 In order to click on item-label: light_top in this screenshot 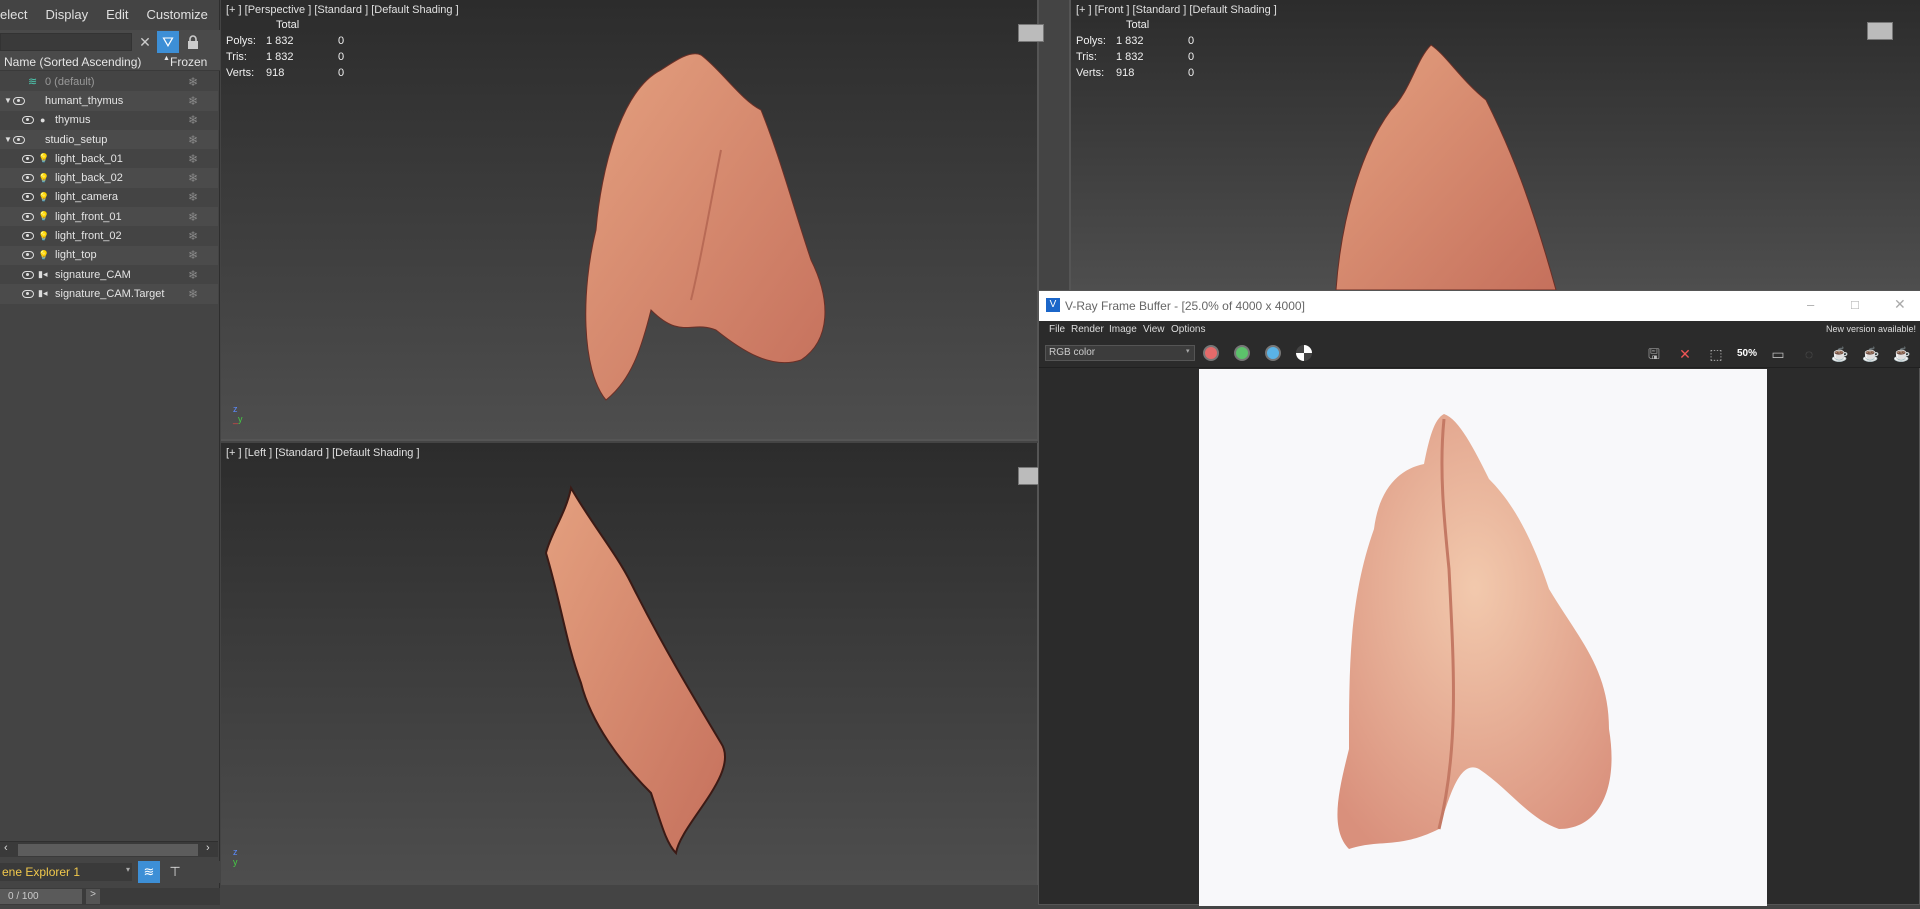, I will do `click(76, 255)`.